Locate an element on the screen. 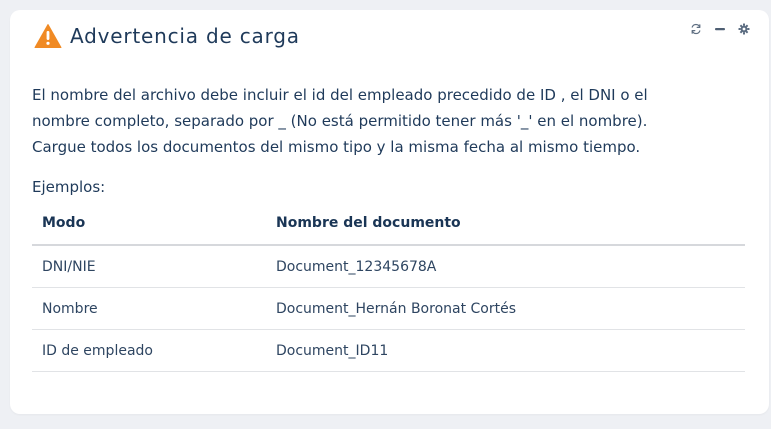 The width and height of the screenshot is (771, 429). table-header-row: Modo Nombre del documento is located at coordinates (388, 224).